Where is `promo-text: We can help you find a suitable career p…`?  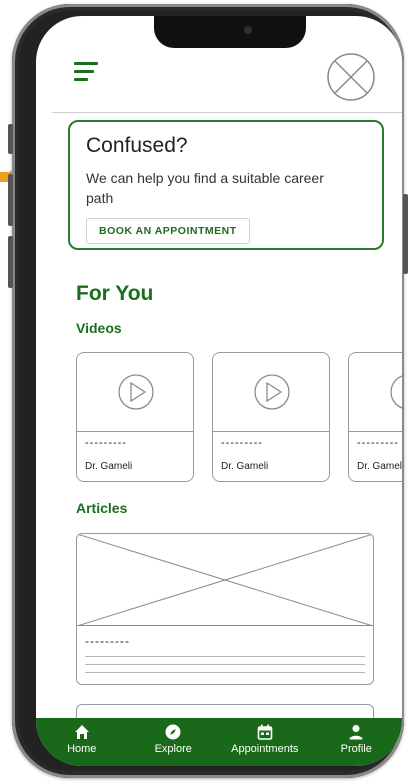
promo-text: We can help you find a suitable career p… is located at coordinates (205, 188).